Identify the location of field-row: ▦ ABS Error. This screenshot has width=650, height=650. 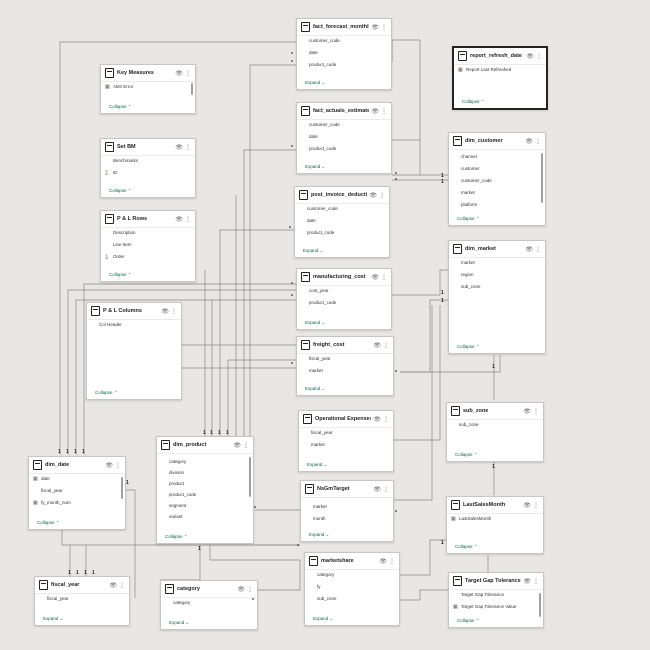
(148, 87).